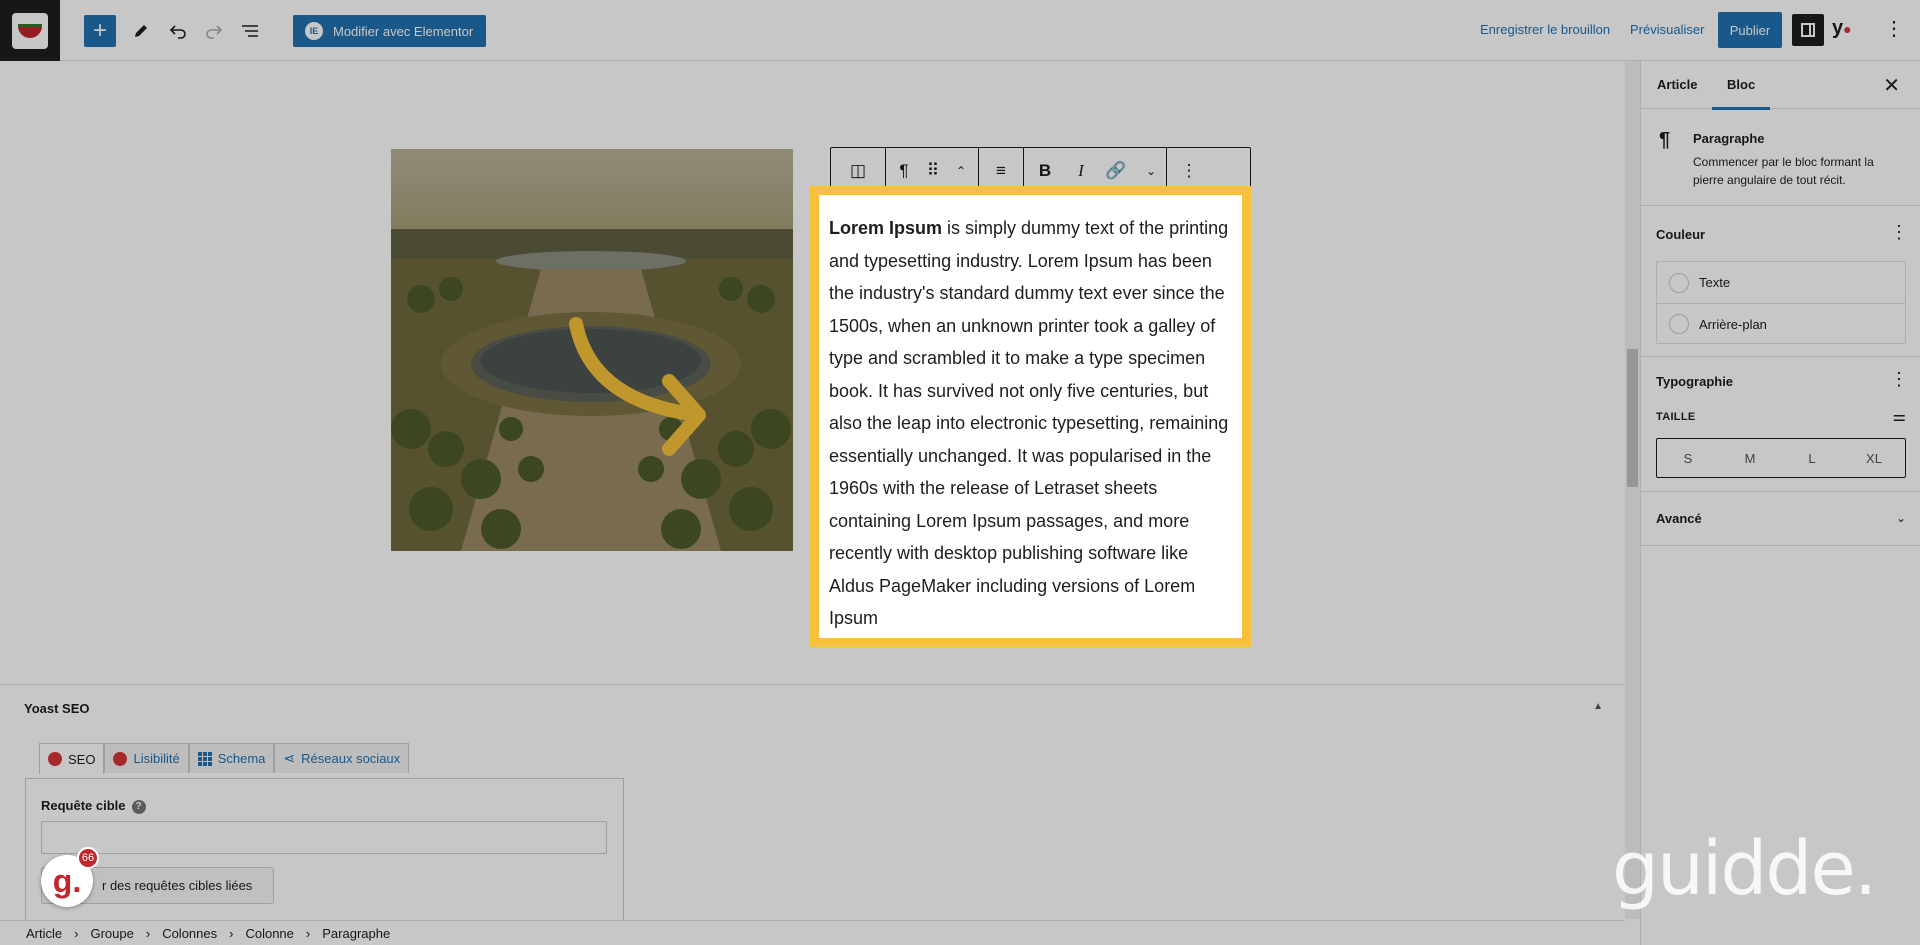 This screenshot has height=945, width=1920. What do you see at coordinates (1677, 84) in the screenshot?
I see `tab-article: Article` at bounding box center [1677, 84].